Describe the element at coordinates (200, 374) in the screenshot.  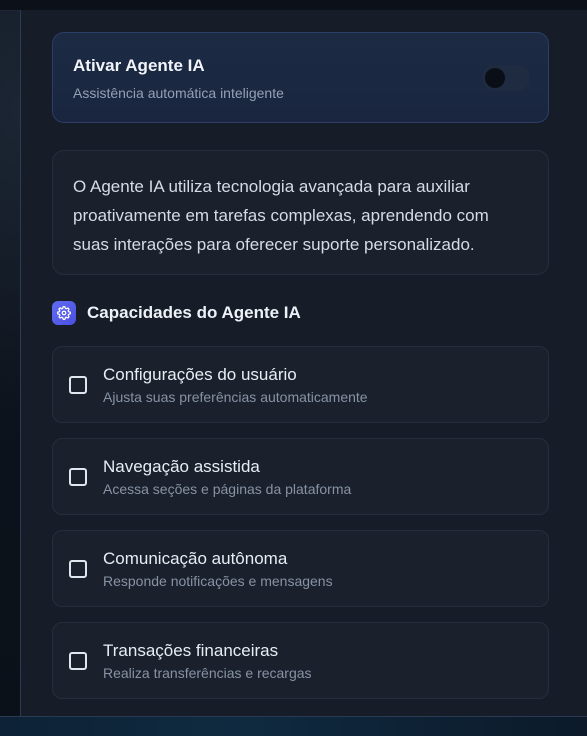
I see `capability-title: Configurações do usuário` at that location.